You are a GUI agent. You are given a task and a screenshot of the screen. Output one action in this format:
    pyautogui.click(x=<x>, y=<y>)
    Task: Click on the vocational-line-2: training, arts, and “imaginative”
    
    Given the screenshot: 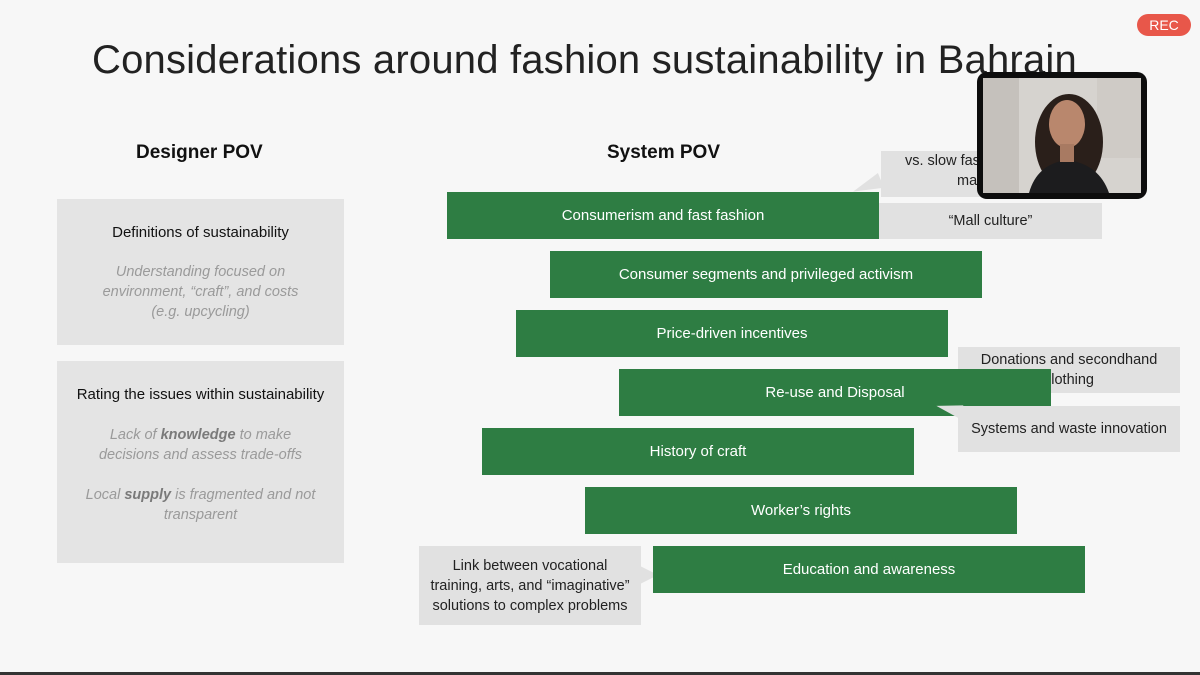 What is the action you would take?
    pyautogui.click(x=530, y=585)
    